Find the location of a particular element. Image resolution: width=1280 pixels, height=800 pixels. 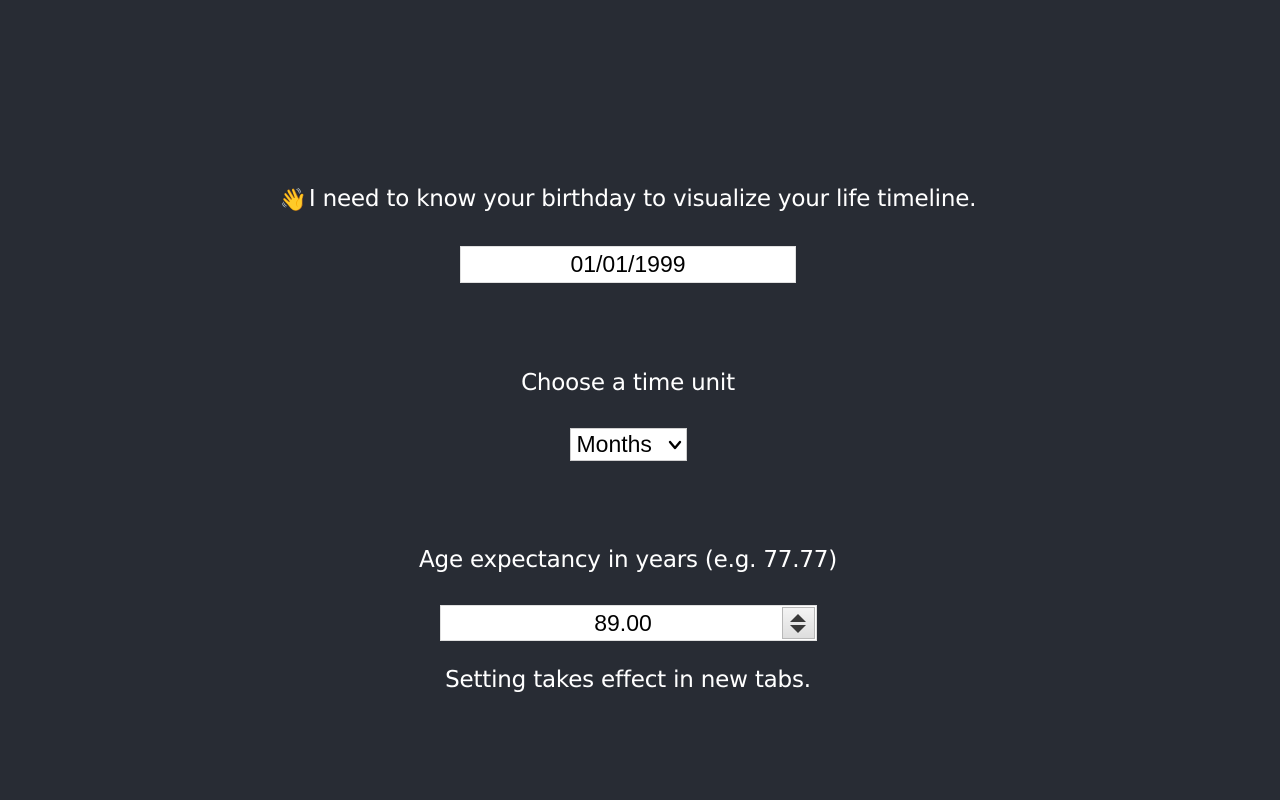

birthday-field-row: 01/01/1999 is located at coordinates (628, 264).